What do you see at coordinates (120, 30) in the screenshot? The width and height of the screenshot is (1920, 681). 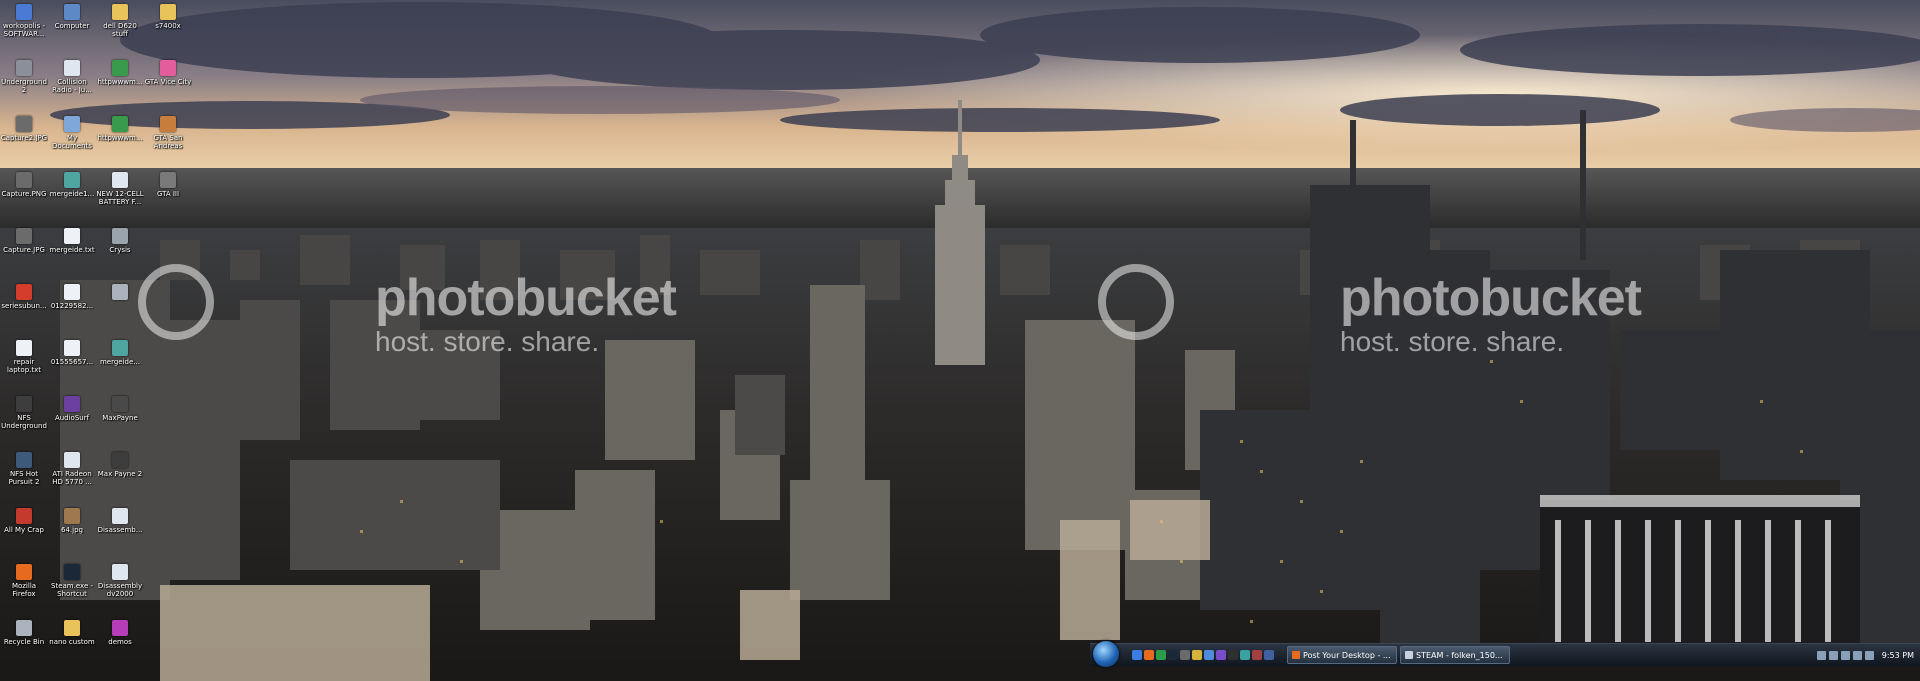 I see `desktop-icon-label: dell D620 stuff` at bounding box center [120, 30].